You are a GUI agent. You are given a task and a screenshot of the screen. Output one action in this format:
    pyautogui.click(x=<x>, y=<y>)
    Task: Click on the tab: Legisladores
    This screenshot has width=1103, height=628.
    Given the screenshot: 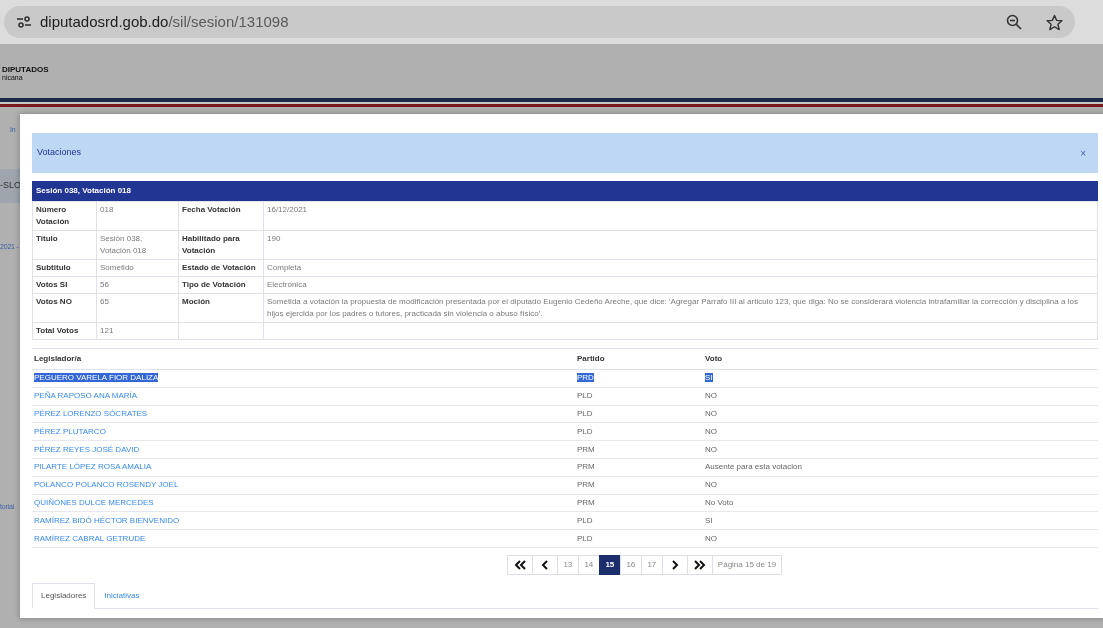 What is the action you would take?
    pyautogui.click(x=64, y=595)
    